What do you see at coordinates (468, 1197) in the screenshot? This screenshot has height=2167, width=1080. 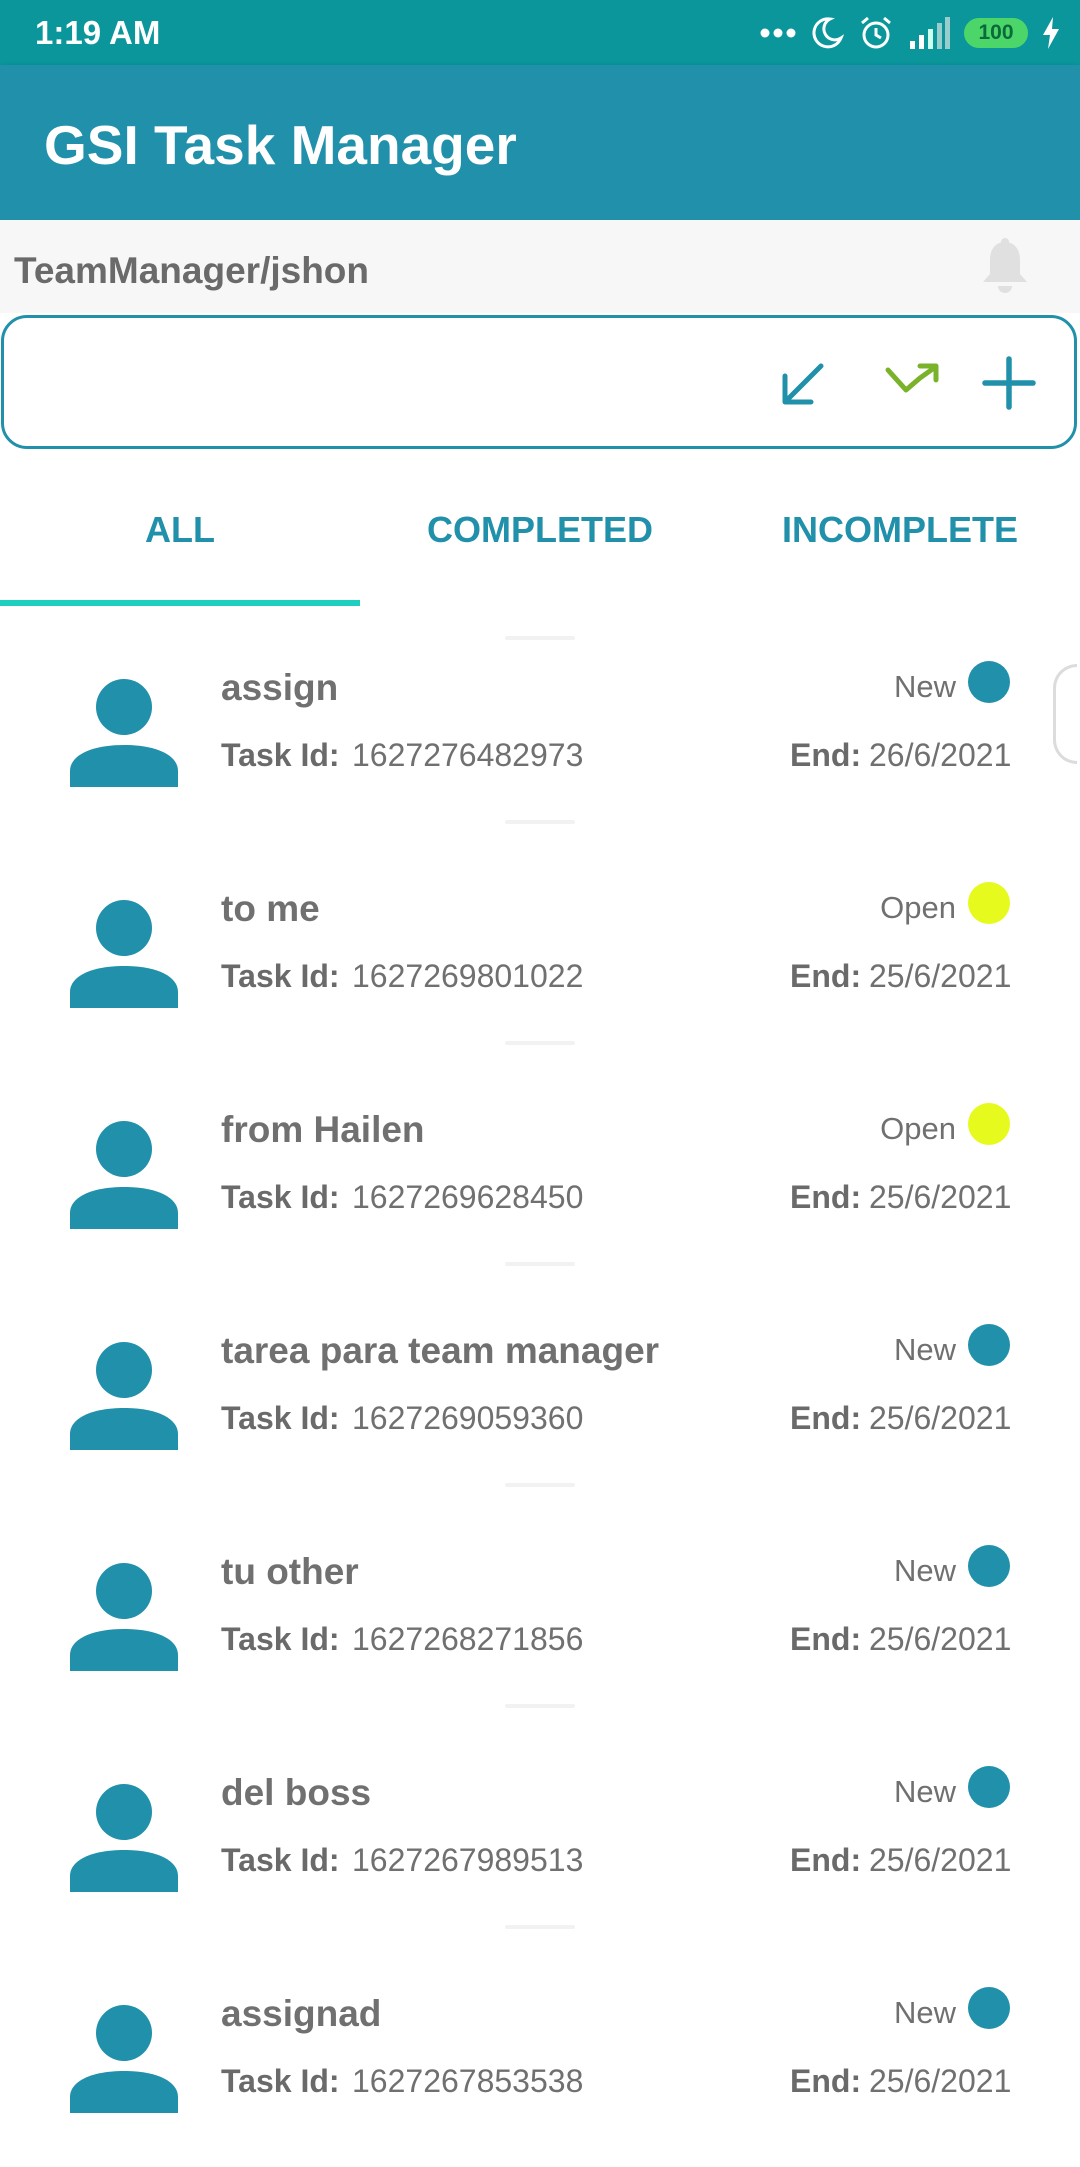 I see `task-id-value: 1627269628450` at bounding box center [468, 1197].